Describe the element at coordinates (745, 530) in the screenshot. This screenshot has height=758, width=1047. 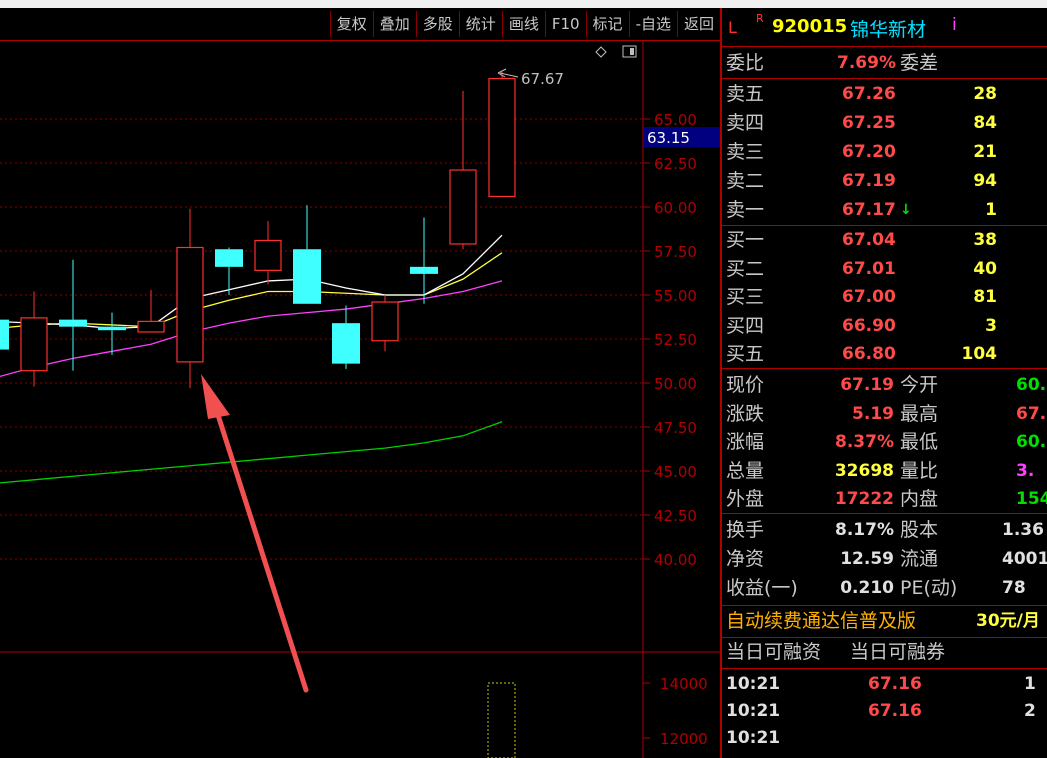
I see `fundamental-label: 换手` at that location.